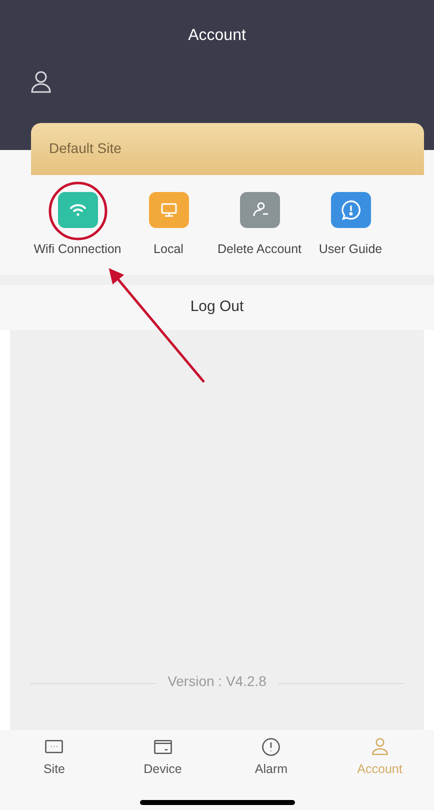 This screenshot has width=434, height=810. What do you see at coordinates (217, 681) in the screenshot?
I see `version-text: Version : V4.2.8` at bounding box center [217, 681].